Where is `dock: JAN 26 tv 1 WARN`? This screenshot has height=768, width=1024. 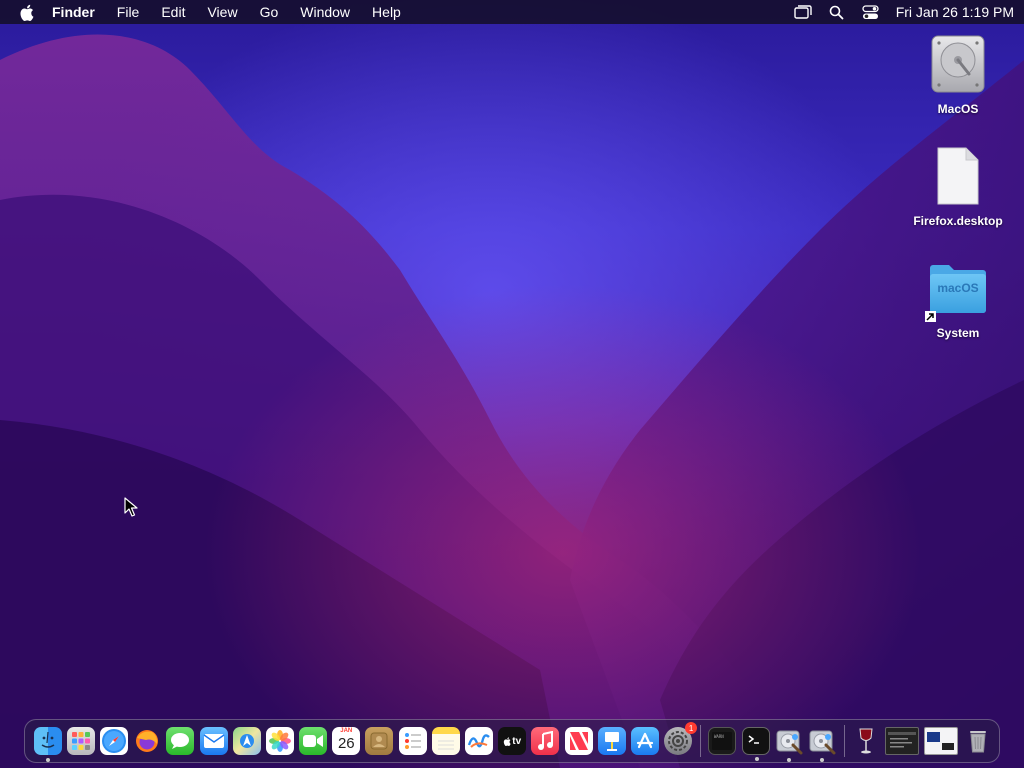
dock: JAN 26 tv 1 WARN is located at coordinates (512, 741).